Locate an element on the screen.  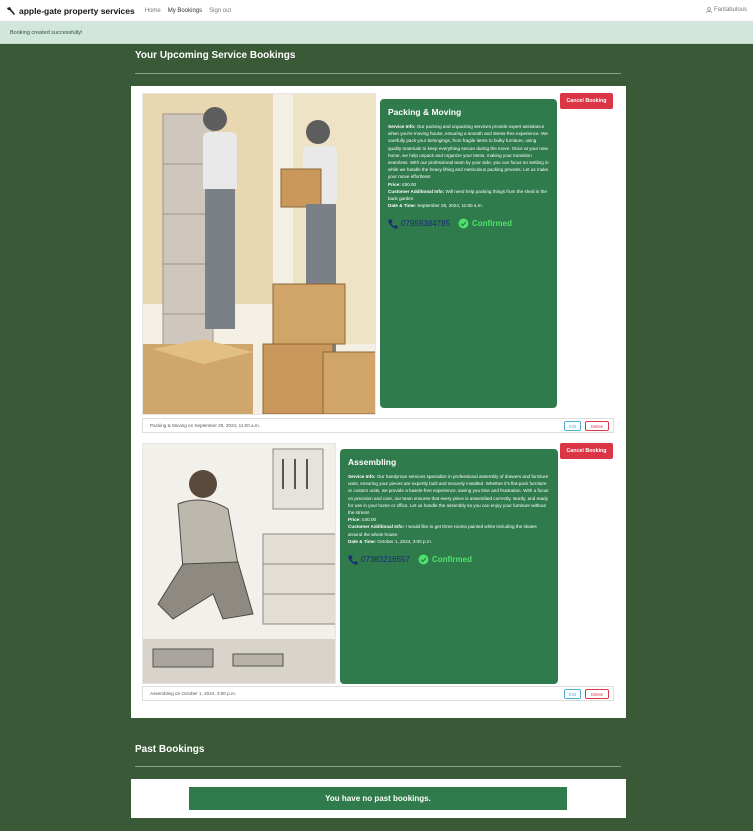
user-menu: Fantabulous is located at coordinates (726, 10).